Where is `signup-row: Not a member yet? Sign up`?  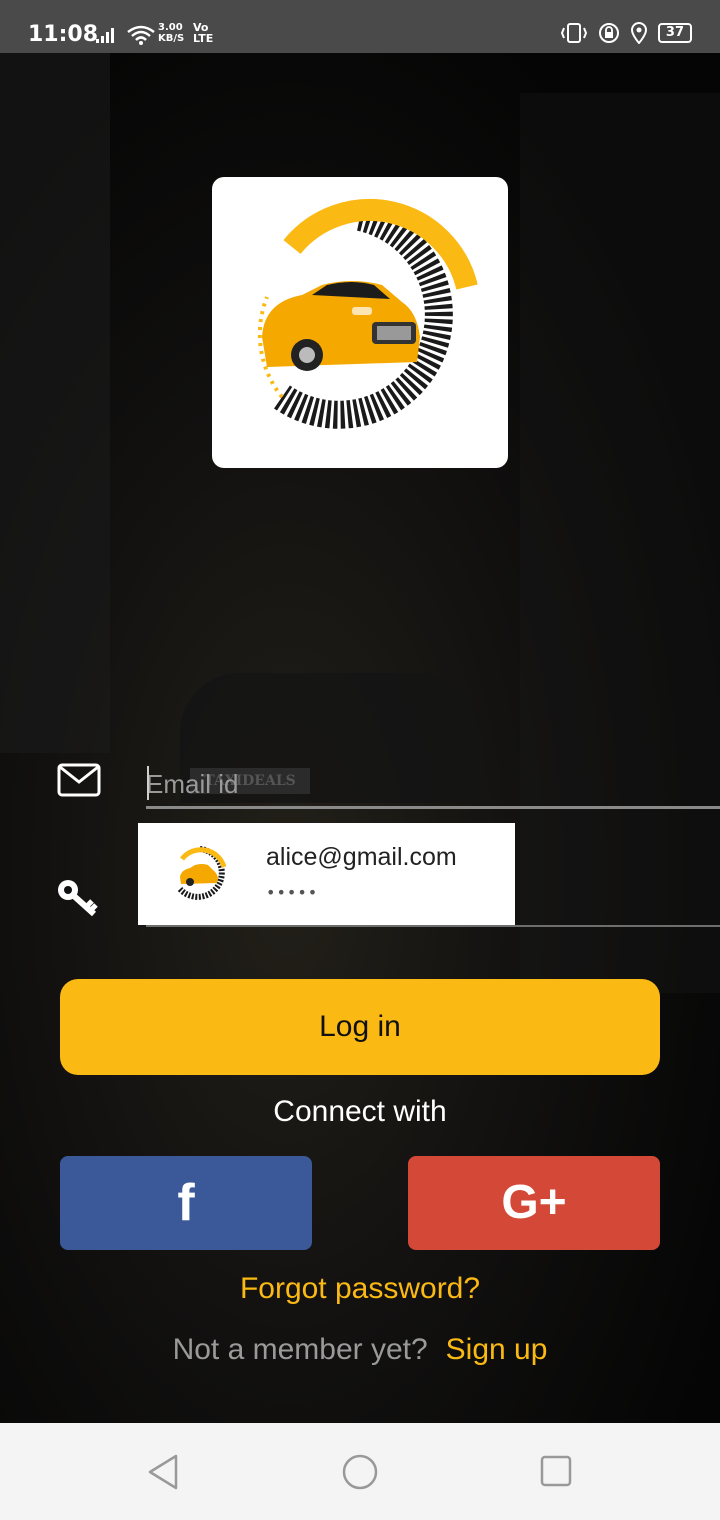 signup-row: Not a member yet? Sign up is located at coordinates (360, 1350).